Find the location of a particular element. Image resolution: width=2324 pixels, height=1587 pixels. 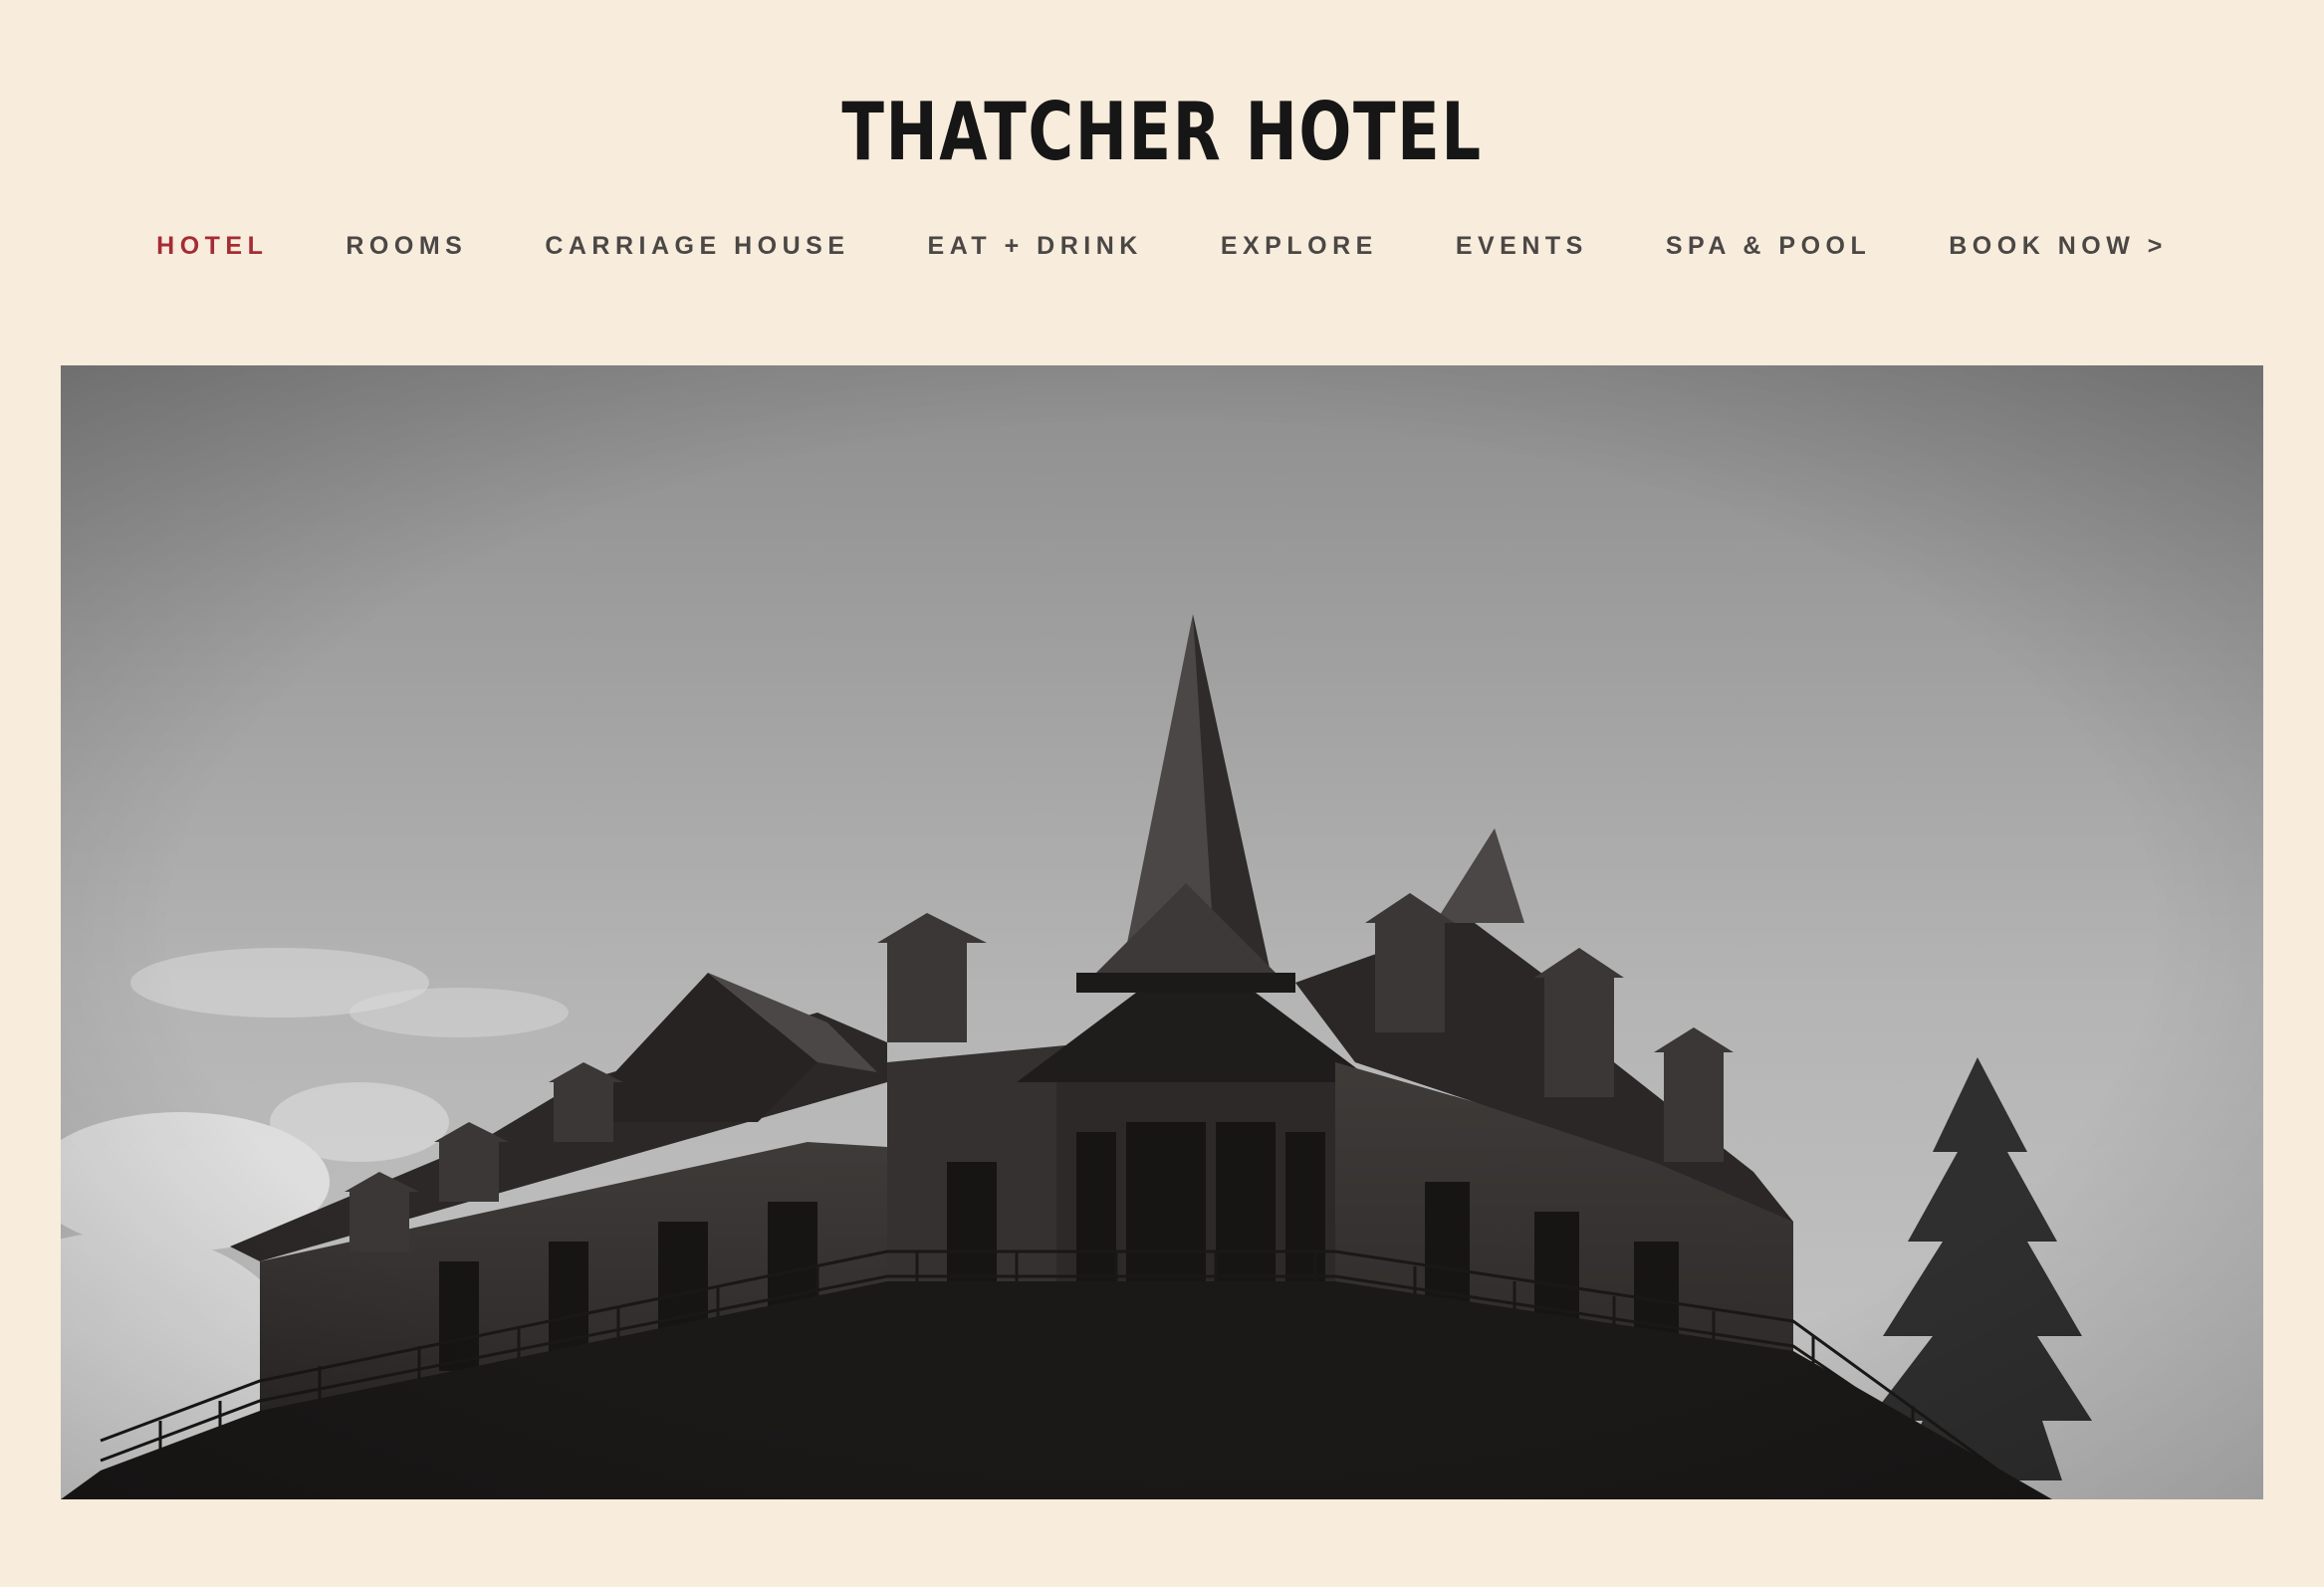

nav-item-events: EVENTS is located at coordinates (1522, 246).